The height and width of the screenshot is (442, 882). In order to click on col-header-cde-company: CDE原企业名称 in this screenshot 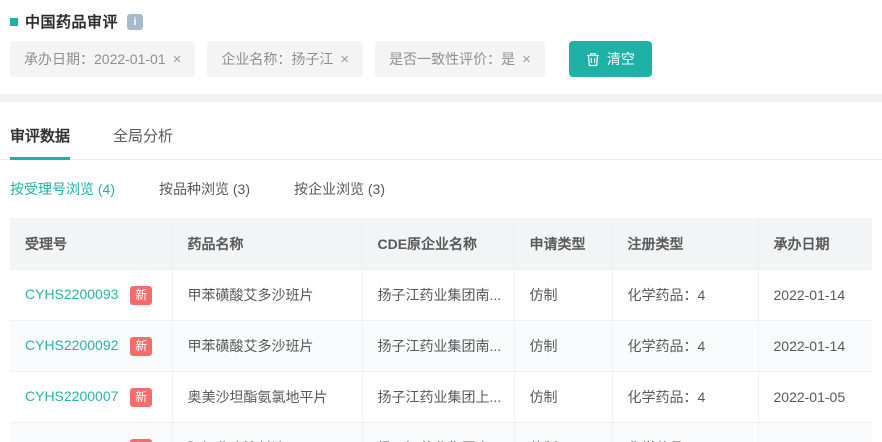, I will do `click(437, 244)`.